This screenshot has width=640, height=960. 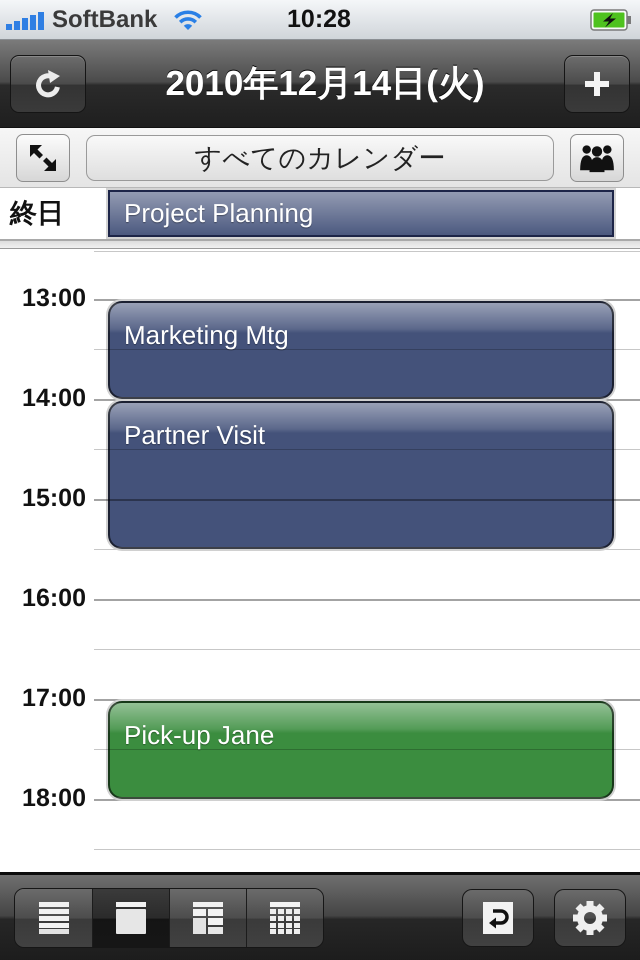 What do you see at coordinates (597, 83) in the screenshot?
I see `add-button` at bounding box center [597, 83].